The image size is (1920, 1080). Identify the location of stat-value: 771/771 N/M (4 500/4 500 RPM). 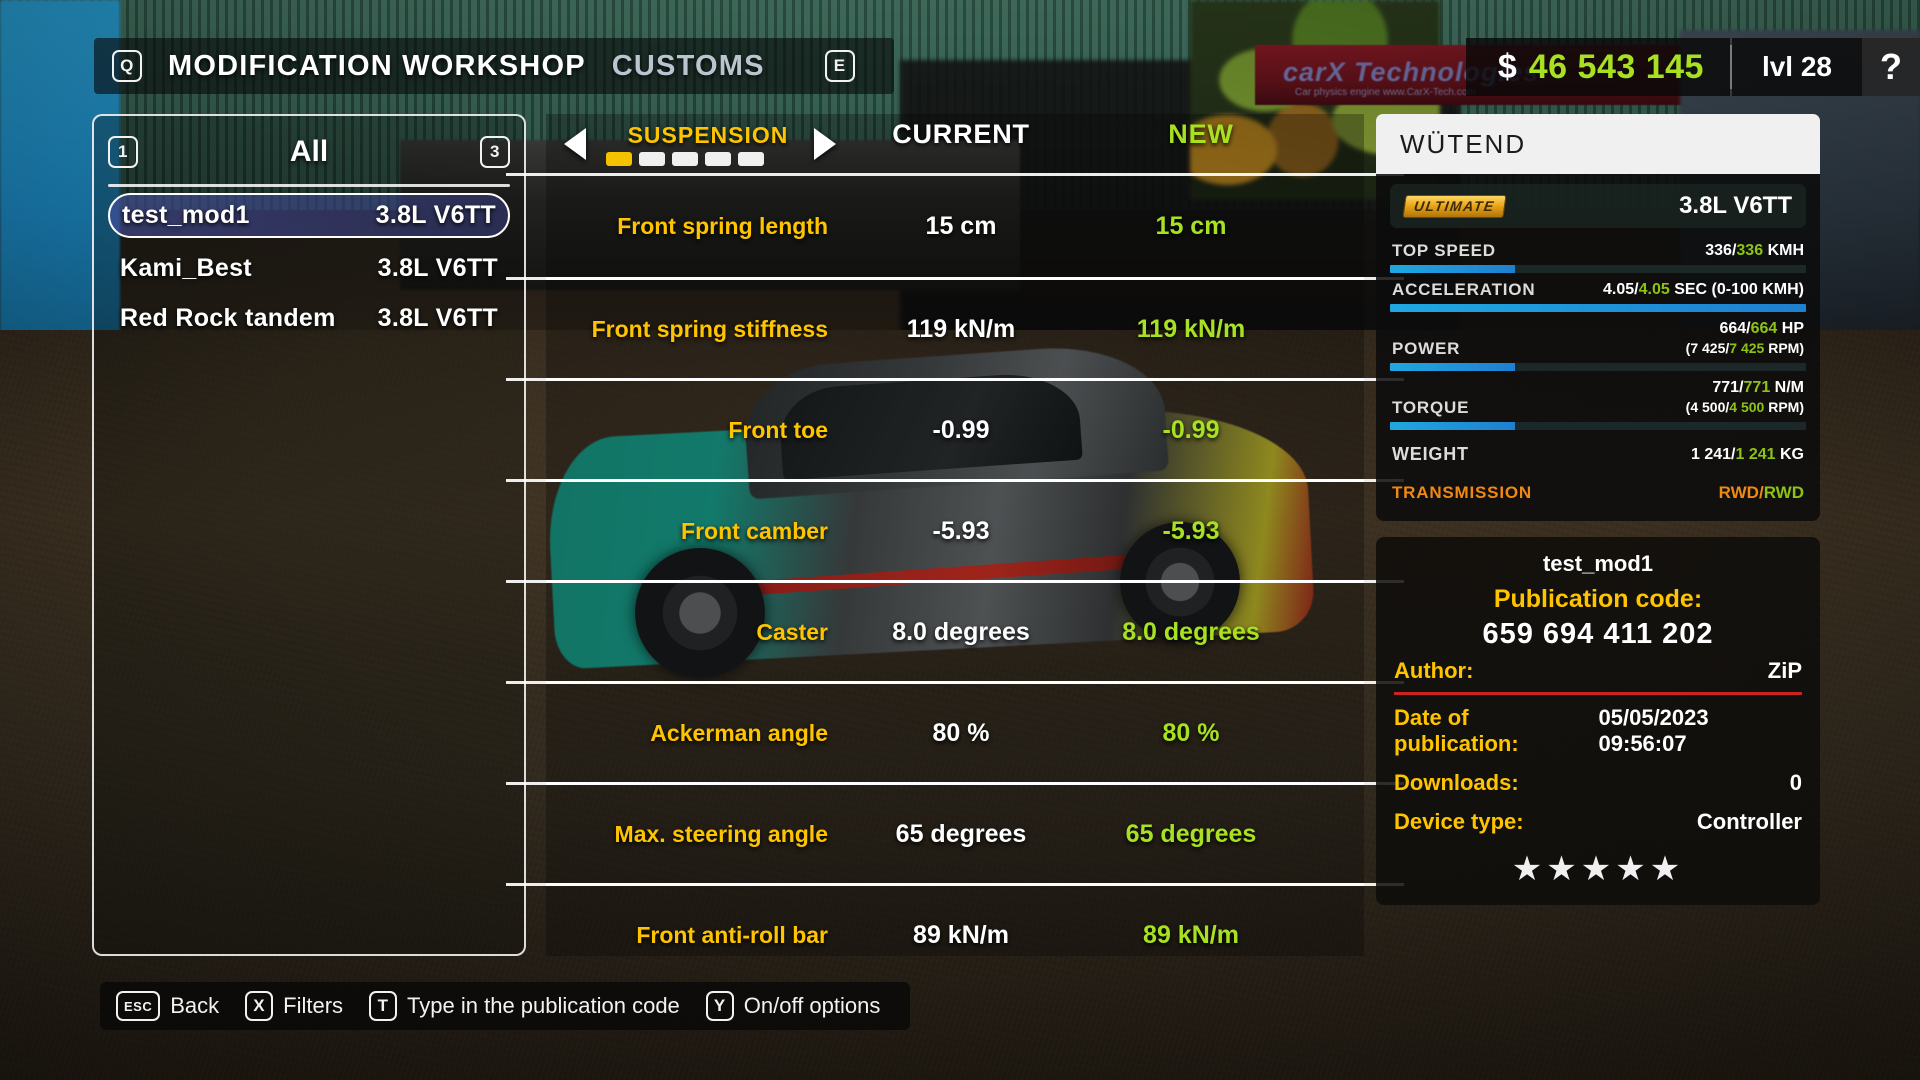
(1744, 397).